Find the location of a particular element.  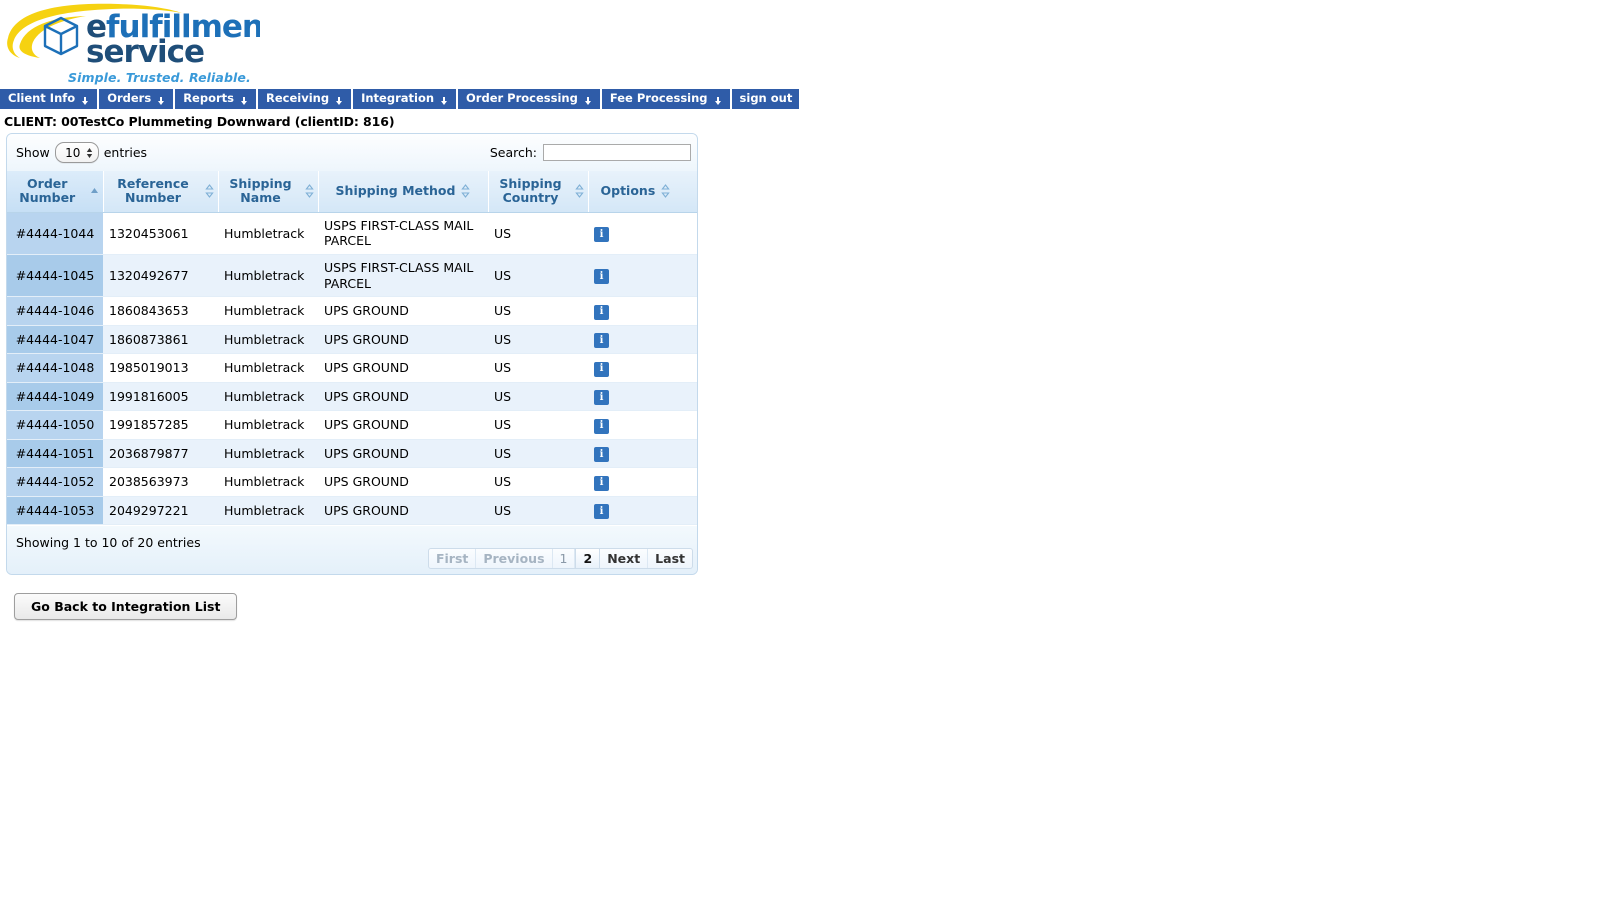

cell-order-number: #4444-1048 is located at coordinates (55, 368).